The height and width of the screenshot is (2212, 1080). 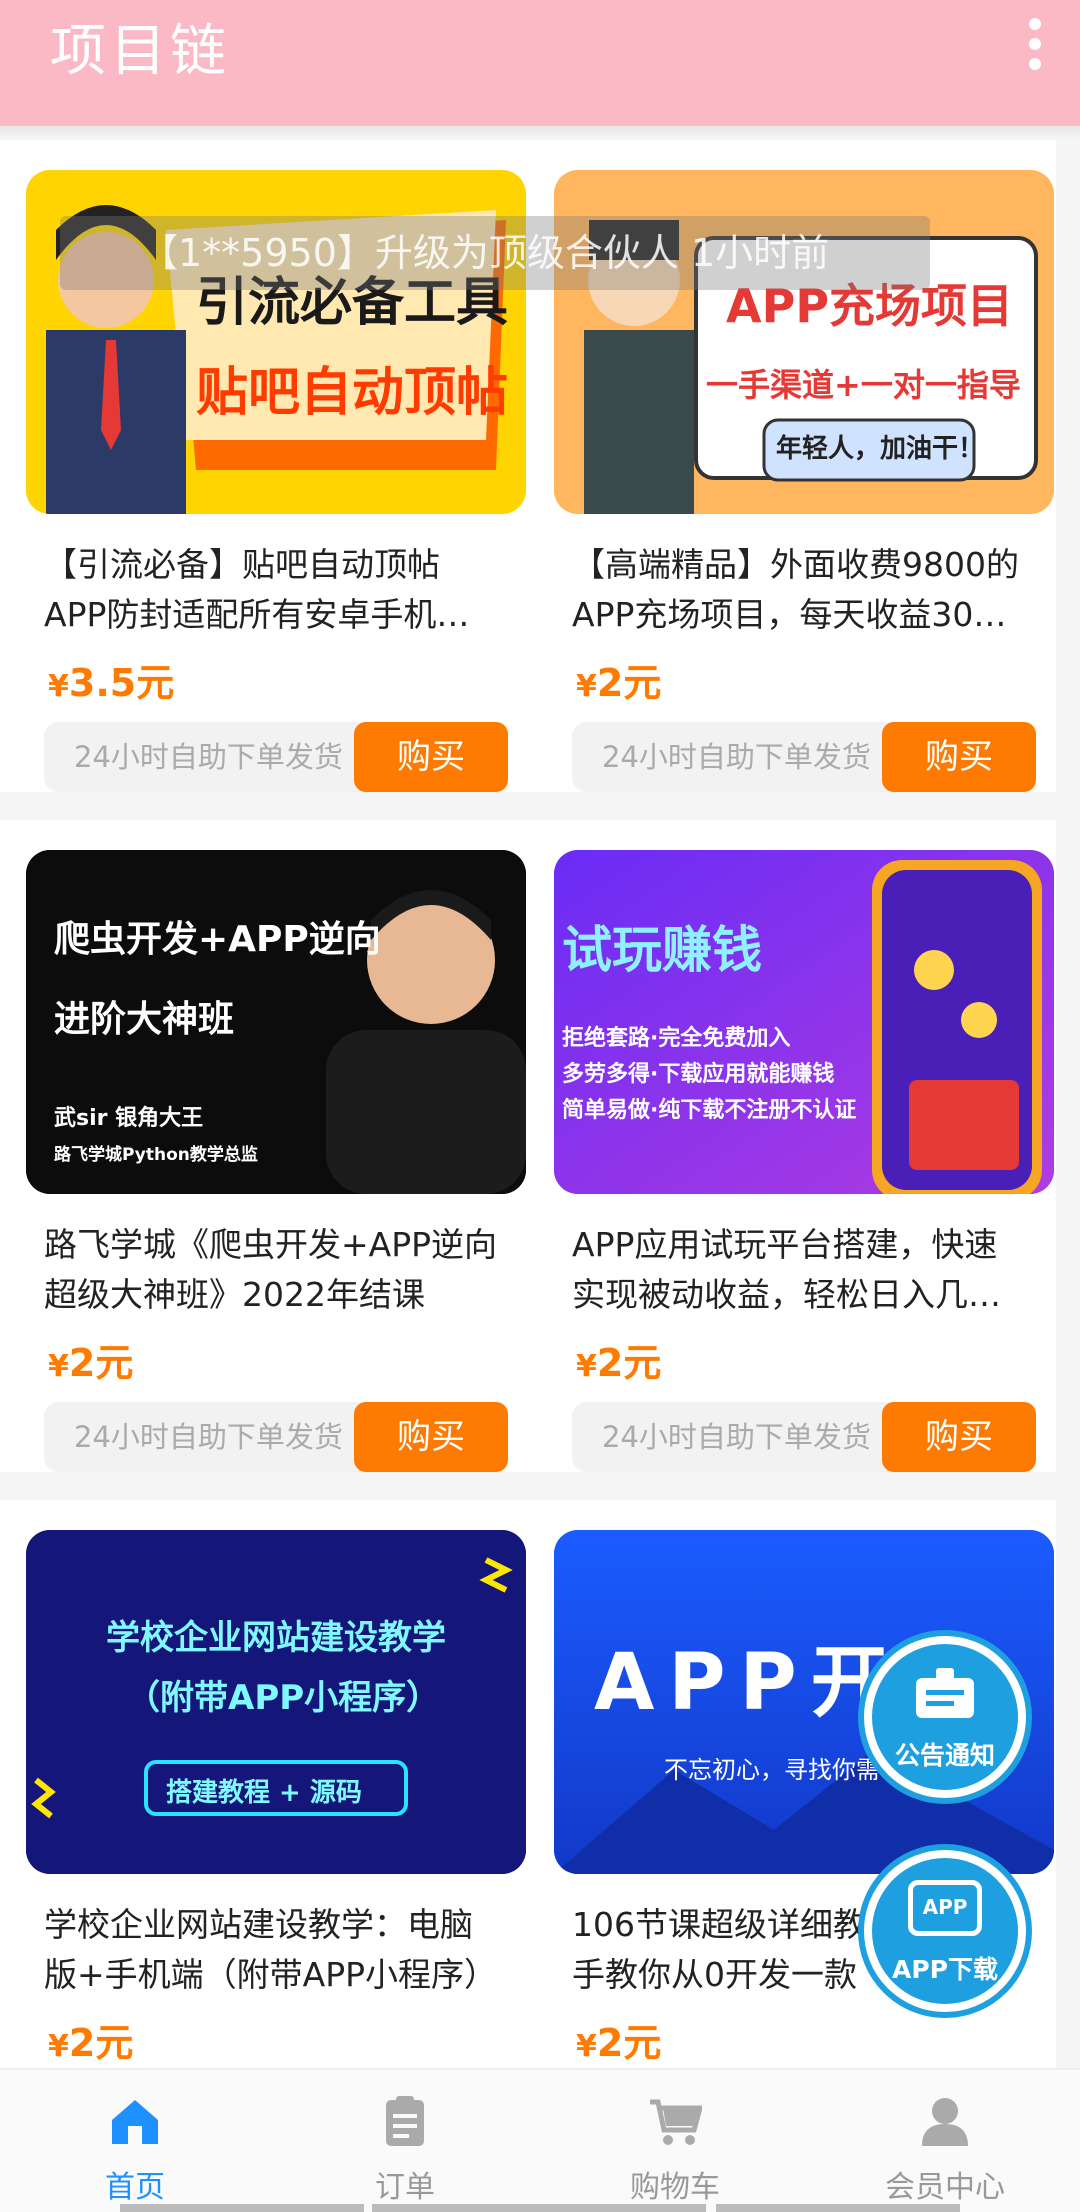 I want to click on thumb-text-1: 爬虫开发+APP逆向, so click(x=217, y=939).